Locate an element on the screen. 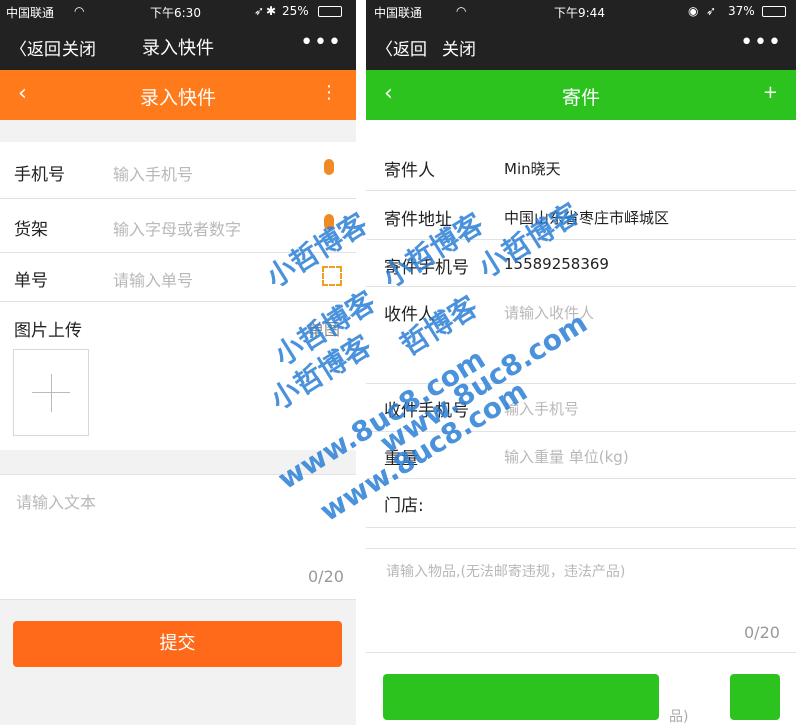 Image resolution: width=796 pixels, height=725 pixels. number-label: 单号 is located at coordinates (31, 281).